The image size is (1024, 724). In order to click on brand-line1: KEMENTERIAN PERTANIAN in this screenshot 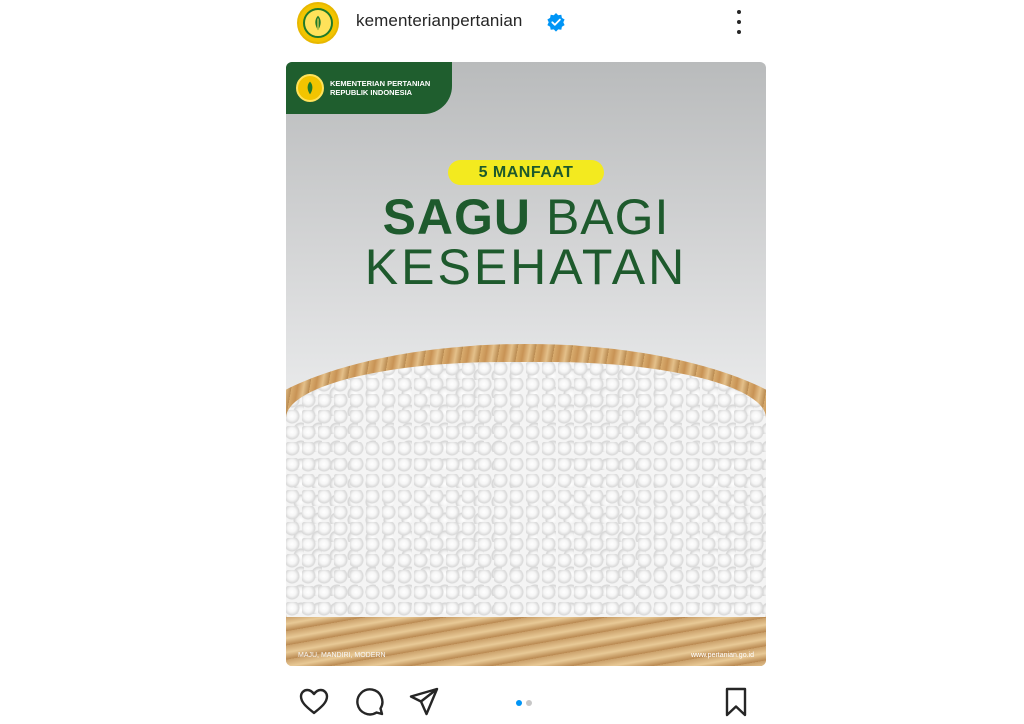, I will do `click(380, 83)`.